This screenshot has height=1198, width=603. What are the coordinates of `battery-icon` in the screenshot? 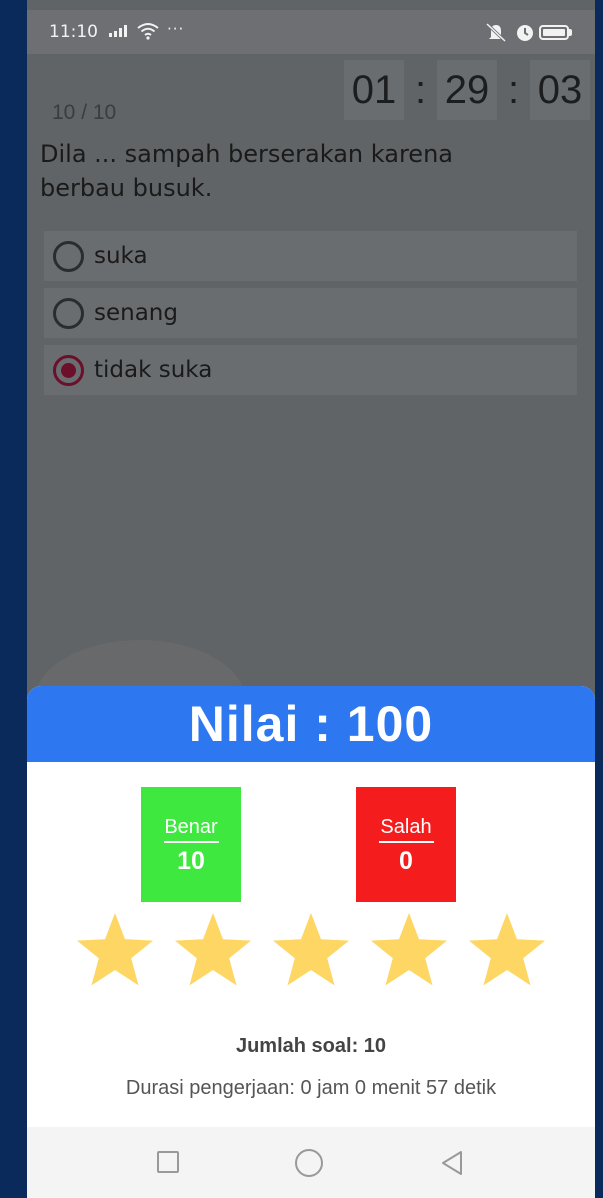 It's located at (554, 32).